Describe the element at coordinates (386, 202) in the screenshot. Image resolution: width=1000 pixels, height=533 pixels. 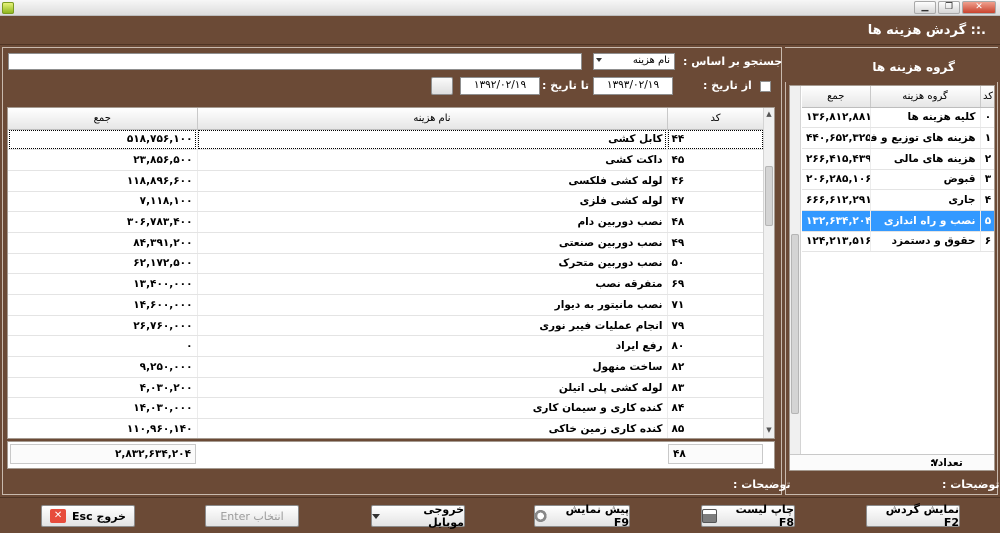
I see `table-row: ۷,۱۱۸,۱۰۰ لوله کشی فلزی ۴۷` at that location.